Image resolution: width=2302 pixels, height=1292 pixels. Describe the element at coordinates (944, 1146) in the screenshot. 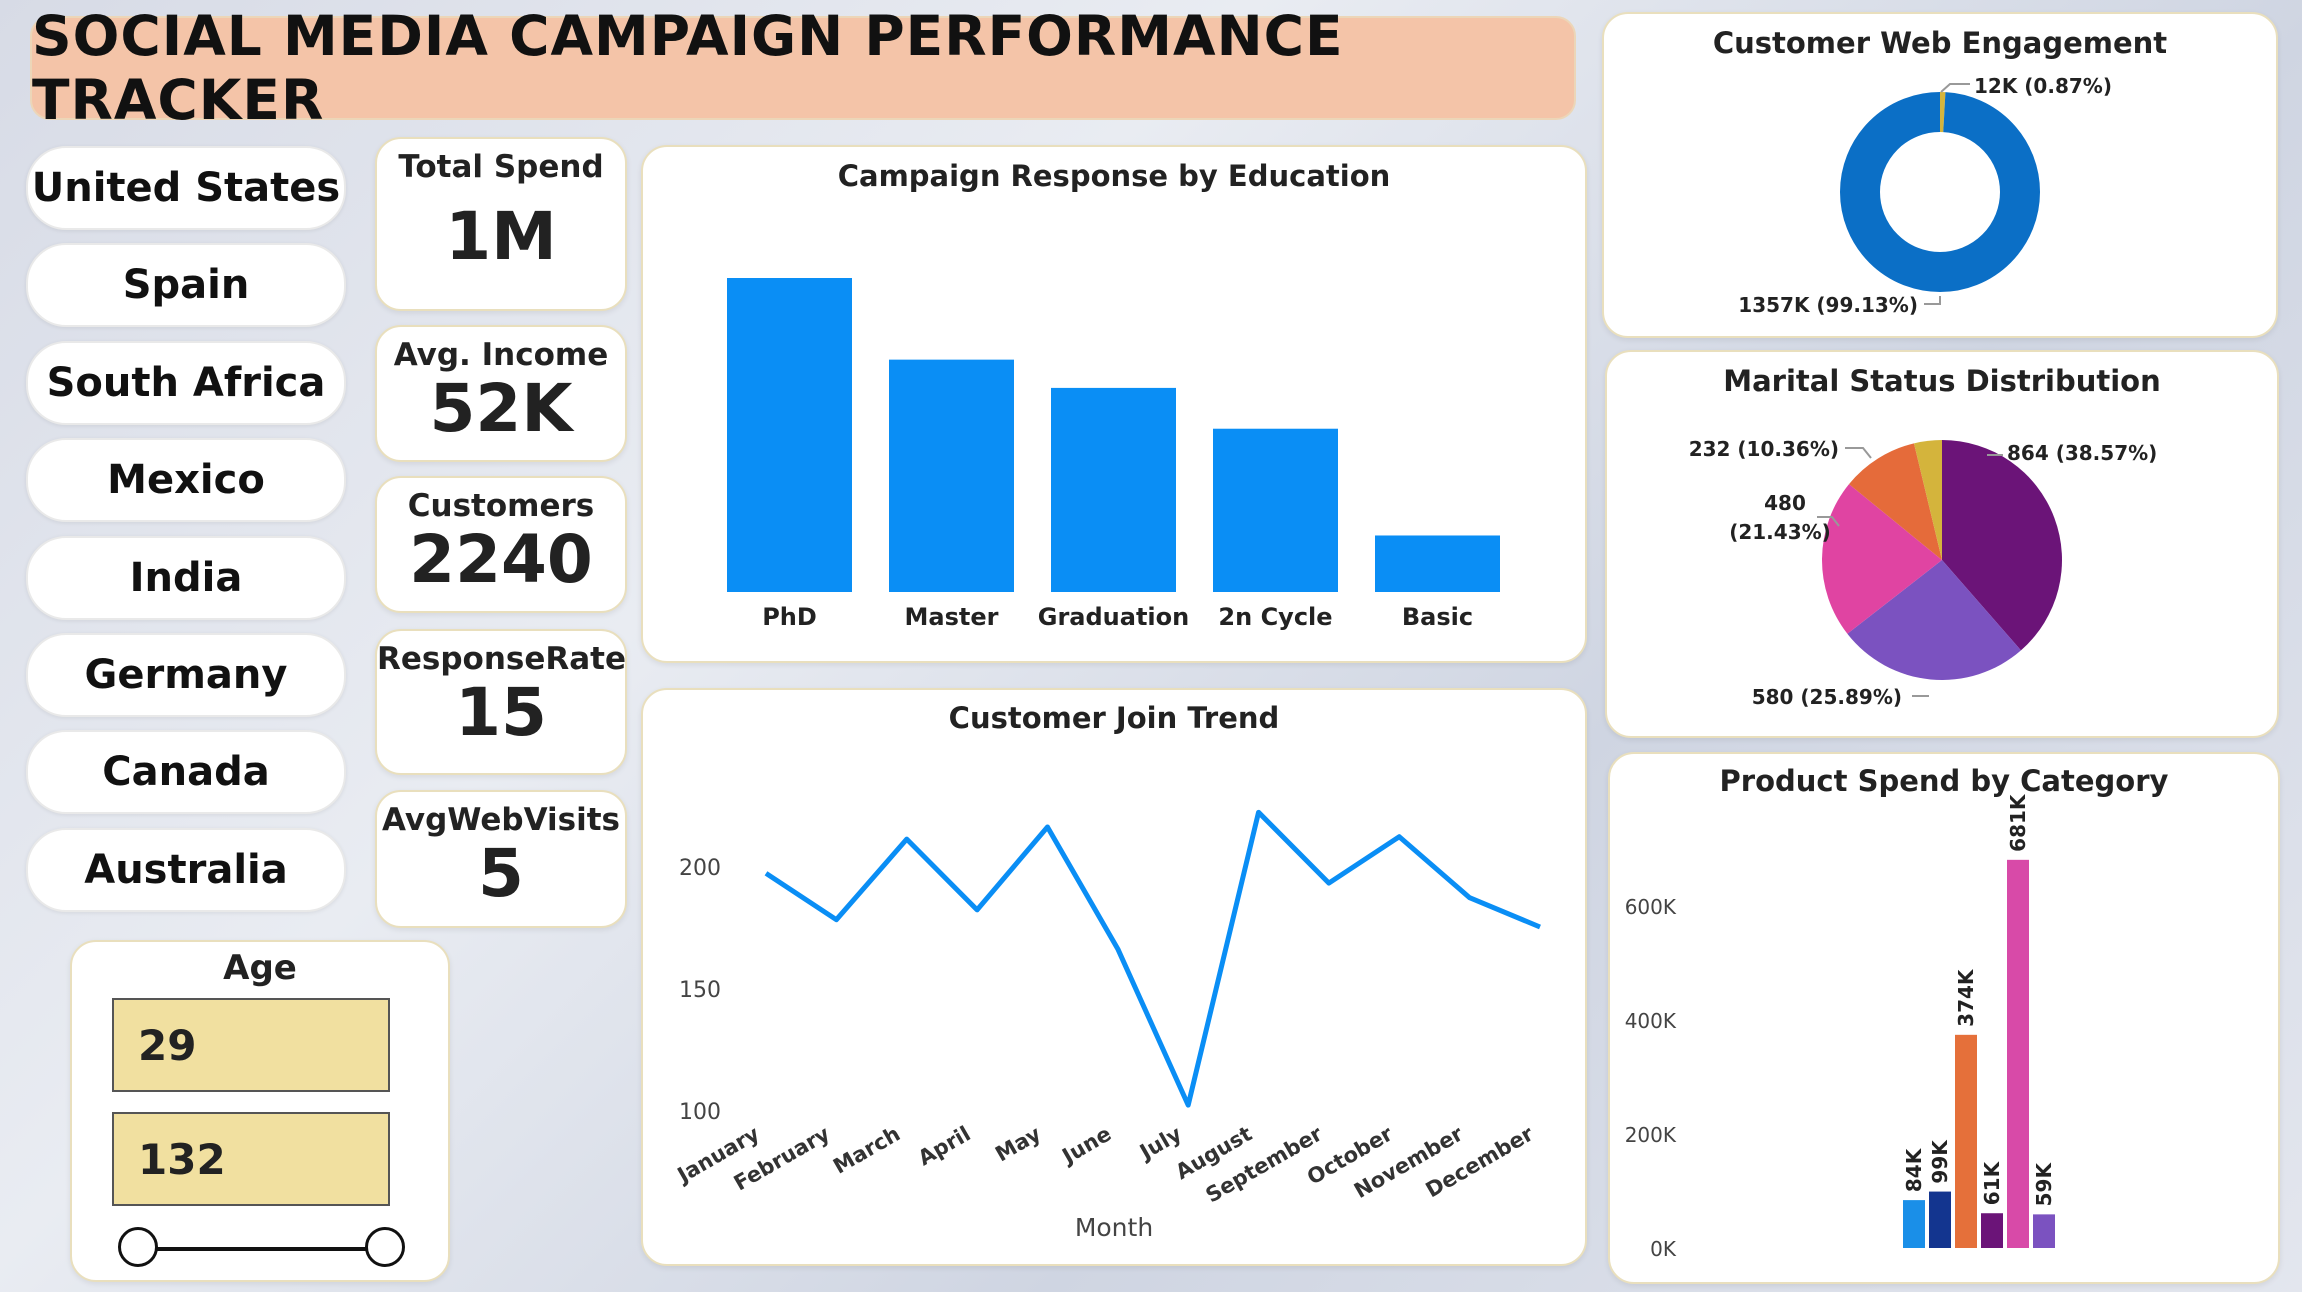

I see `x-tick-label: April` at that location.